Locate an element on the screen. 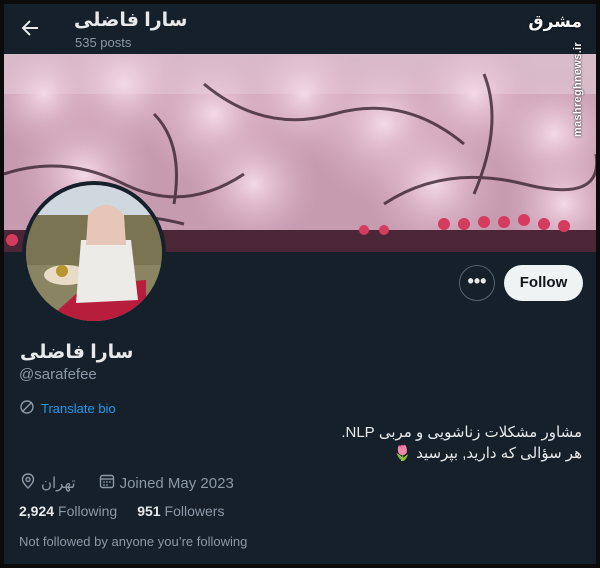 This screenshot has width=600, height=568. profile-meta: تهران Joined May 2023 is located at coordinates (126, 483).